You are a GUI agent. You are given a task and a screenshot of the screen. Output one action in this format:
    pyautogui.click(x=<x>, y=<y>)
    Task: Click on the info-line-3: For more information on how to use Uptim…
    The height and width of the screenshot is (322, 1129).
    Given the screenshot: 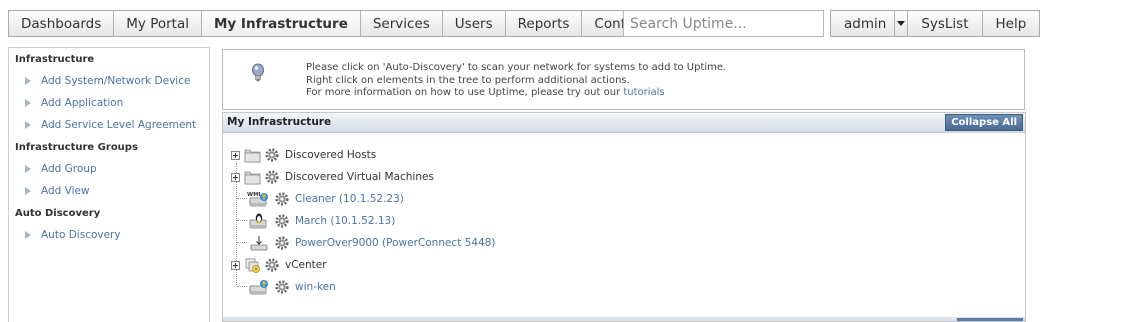 What is the action you would take?
    pyautogui.click(x=516, y=93)
    